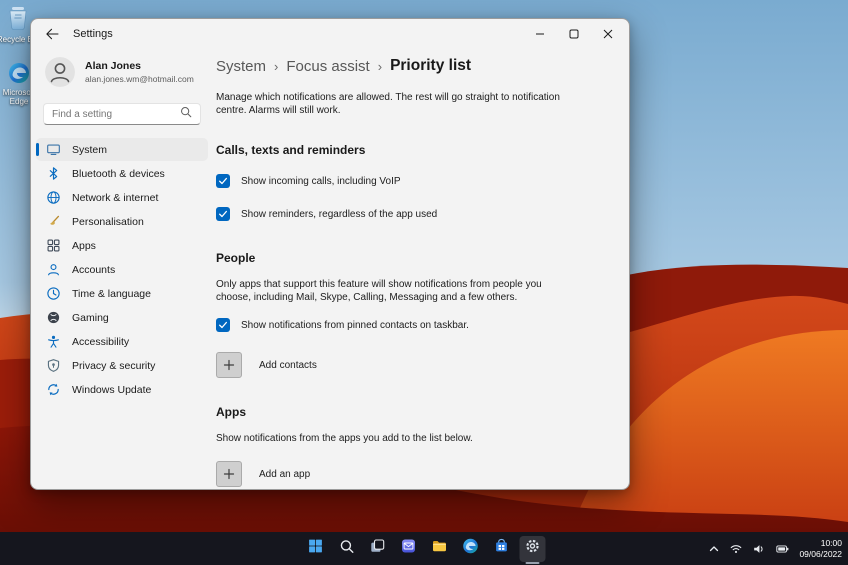 This screenshot has width=848, height=565. Describe the element at coordinates (122, 245) in the screenshot. I see `sidebar-item-apps: Apps` at that location.